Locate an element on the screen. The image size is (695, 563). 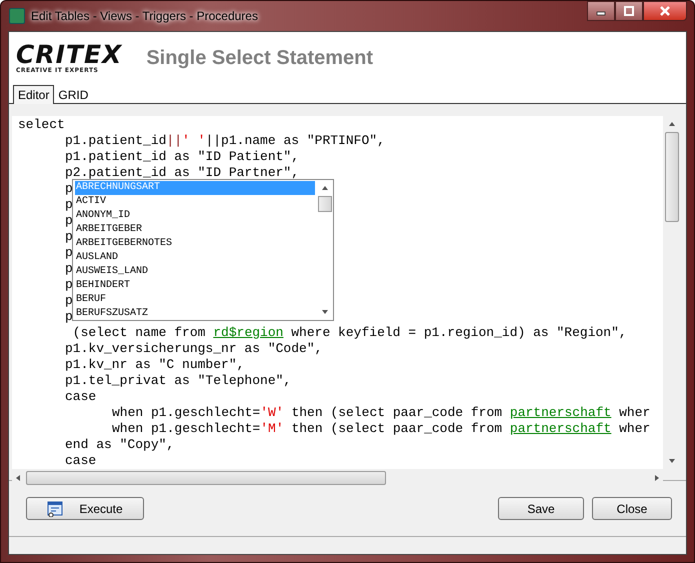
code-line: p1.tel_privat as "Telephone", is located at coordinates (178, 380).